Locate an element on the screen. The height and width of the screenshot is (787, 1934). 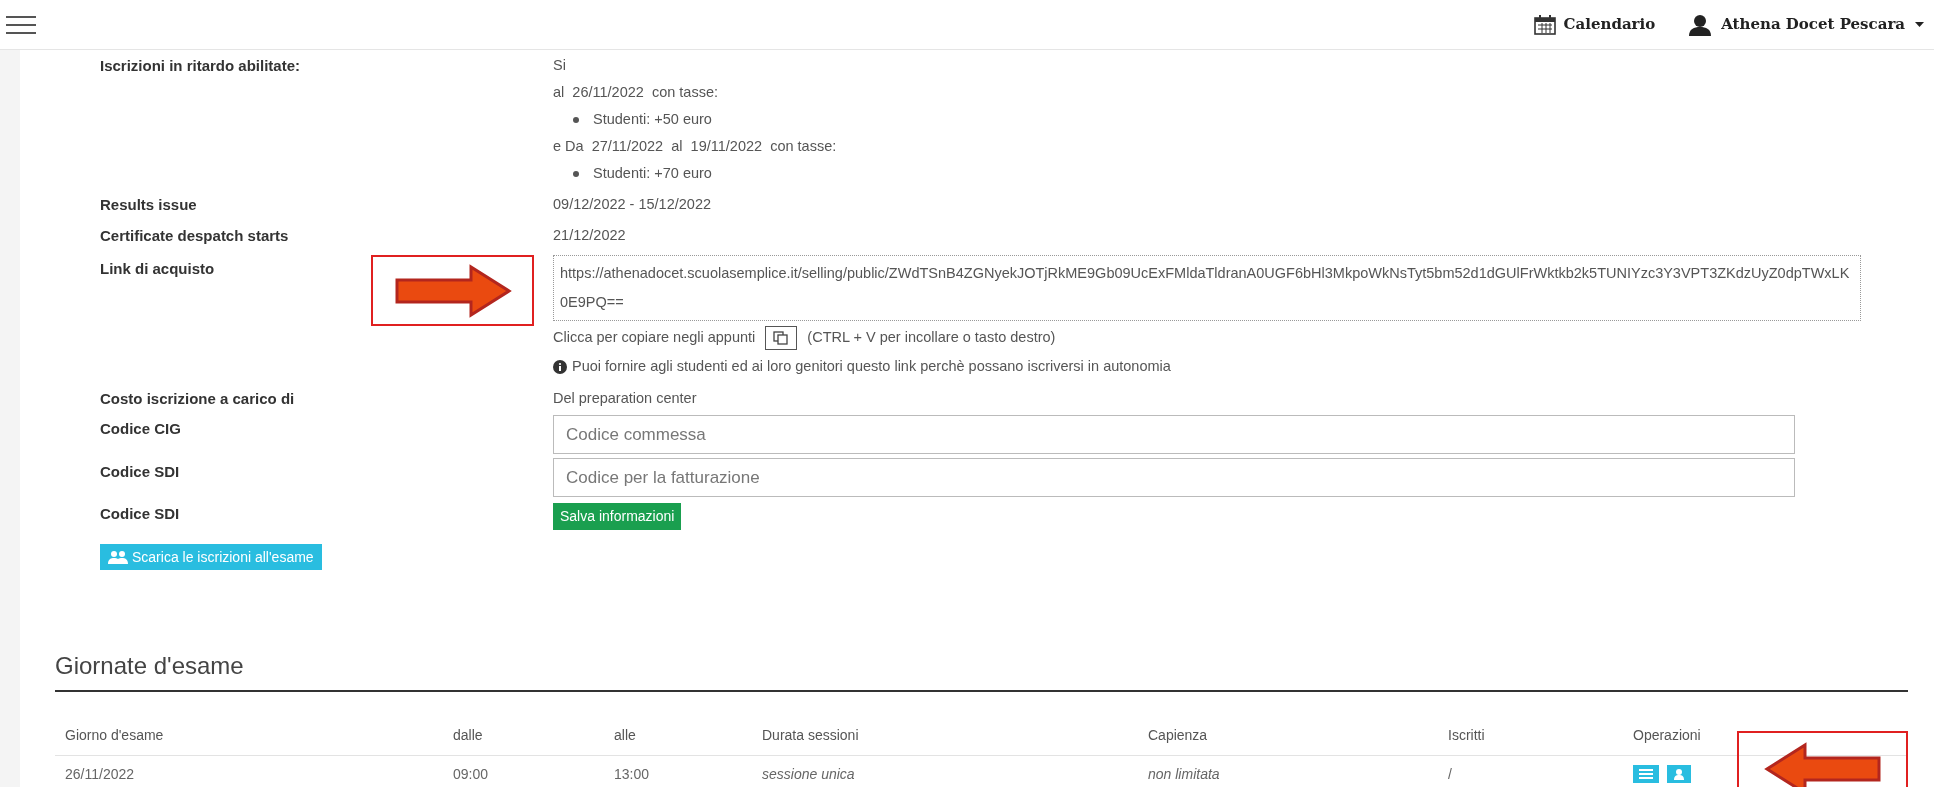
field-label: Codice CIG is located at coordinates (141, 429).